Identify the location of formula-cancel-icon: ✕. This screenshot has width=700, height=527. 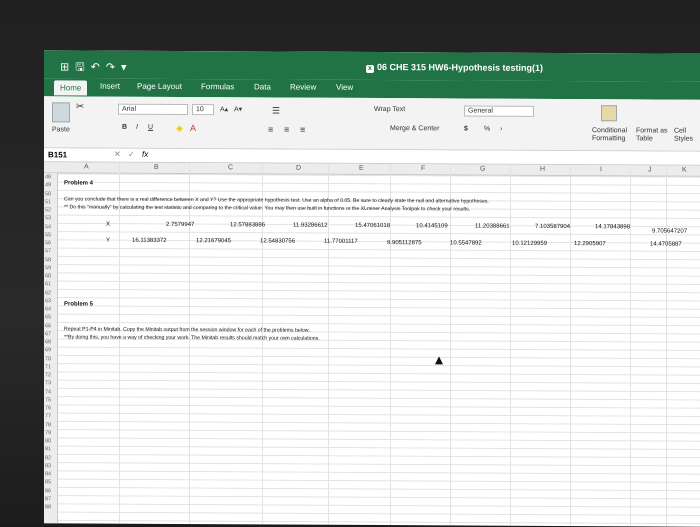
(117, 154).